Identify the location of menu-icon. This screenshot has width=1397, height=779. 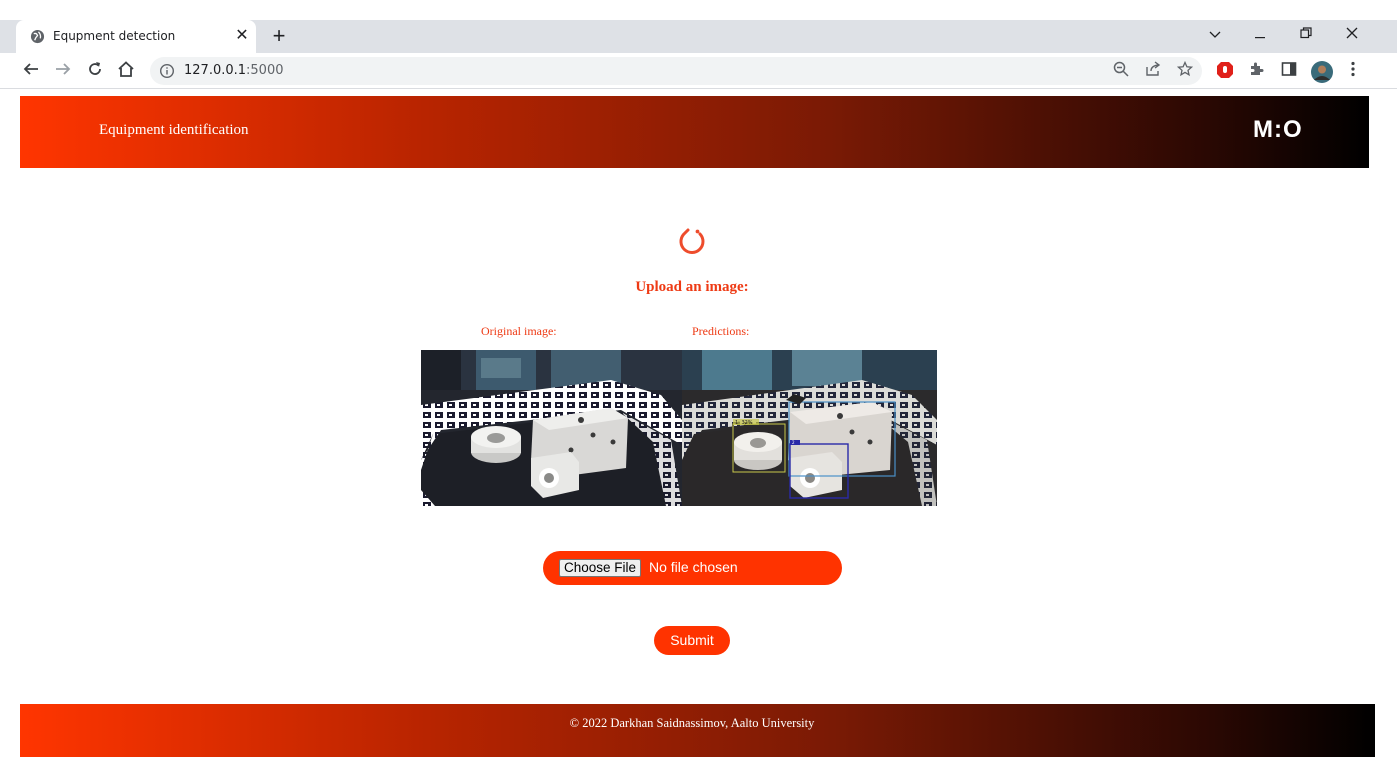
(1353, 71).